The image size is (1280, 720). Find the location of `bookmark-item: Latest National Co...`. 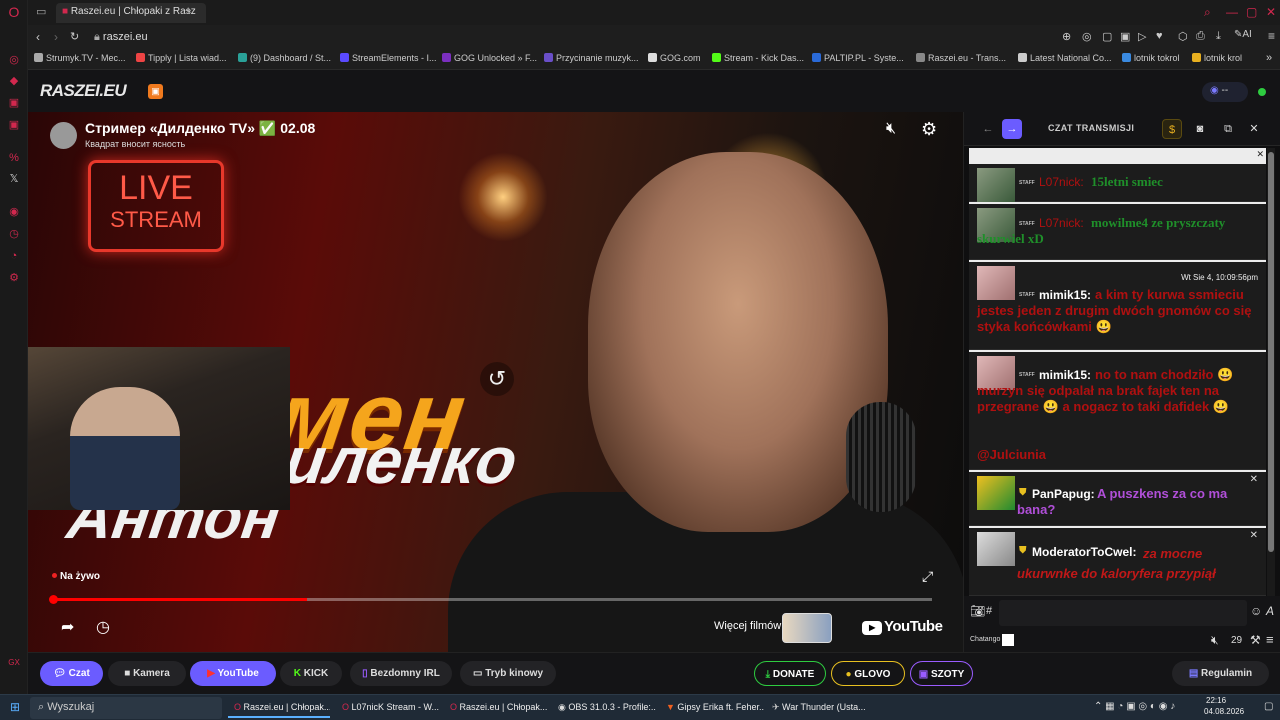

bookmark-item: Latest National Co... is located at coordinates (1066, 58).